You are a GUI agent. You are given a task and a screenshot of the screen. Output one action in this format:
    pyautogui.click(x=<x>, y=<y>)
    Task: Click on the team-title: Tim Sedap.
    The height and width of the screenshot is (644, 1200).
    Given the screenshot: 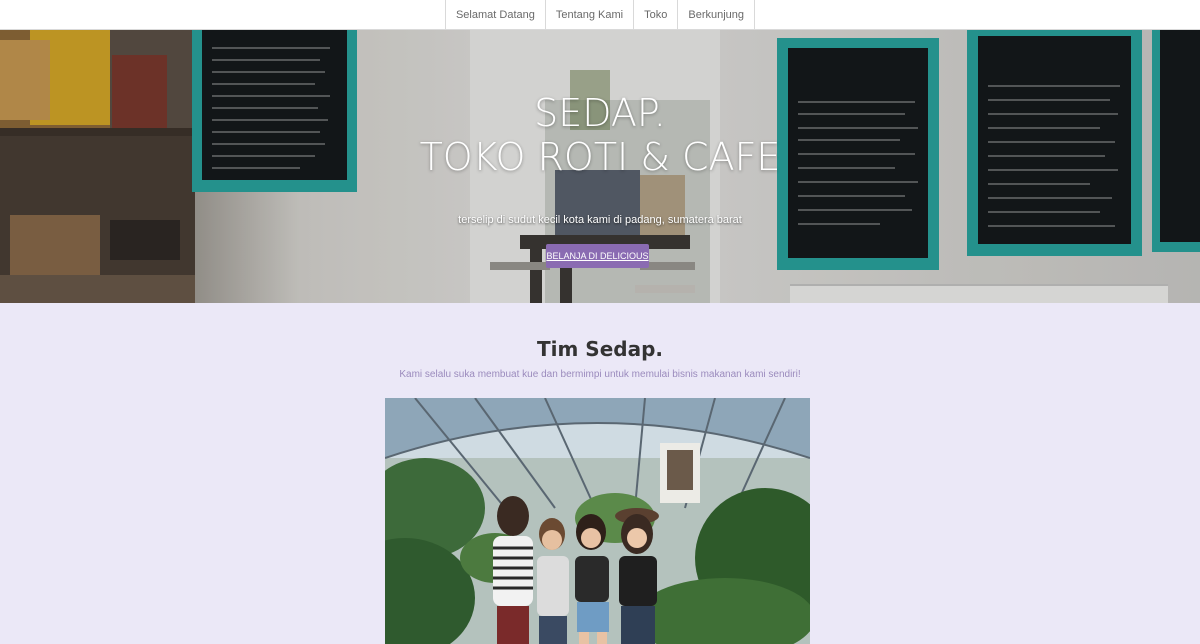 What is the action you would take?
    pyautogui.click(x=600, y=349)
    